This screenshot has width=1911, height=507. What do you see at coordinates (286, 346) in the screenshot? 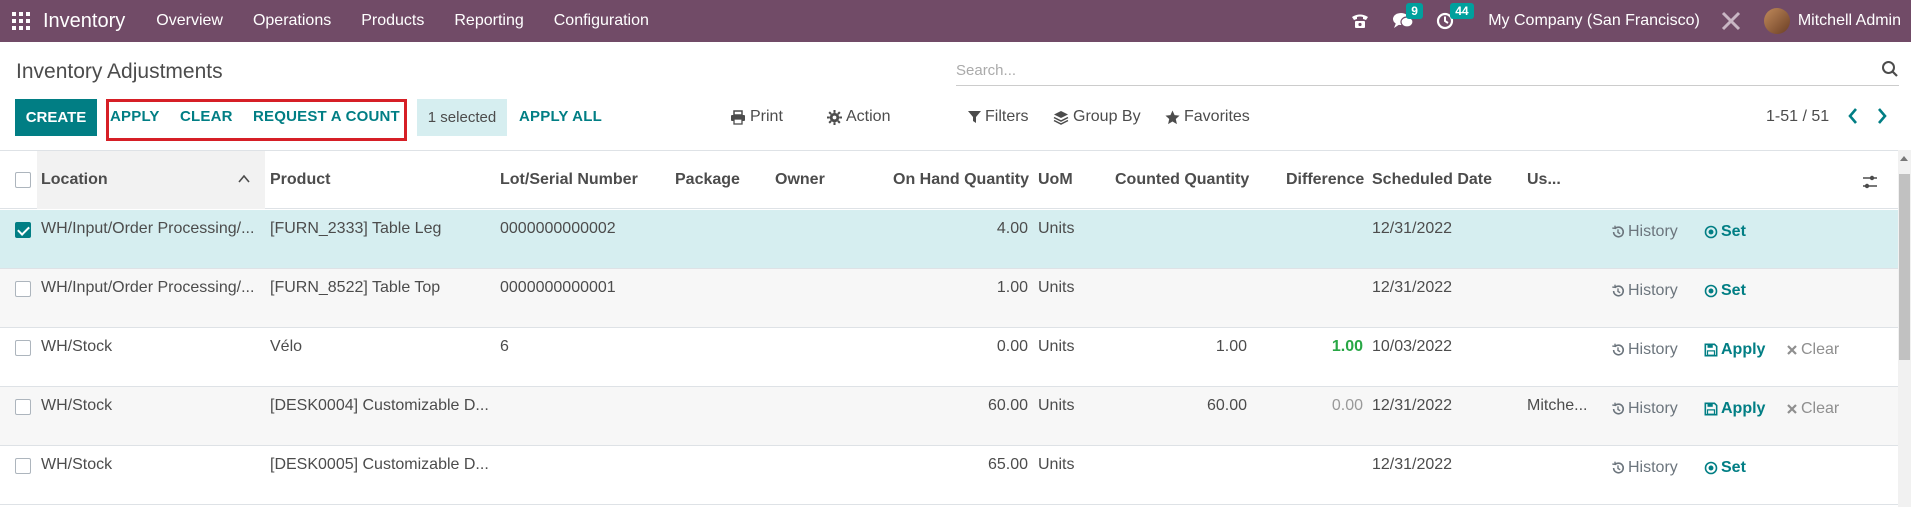
I see `cell-product: Vélo` at bounding box center [286, 346].